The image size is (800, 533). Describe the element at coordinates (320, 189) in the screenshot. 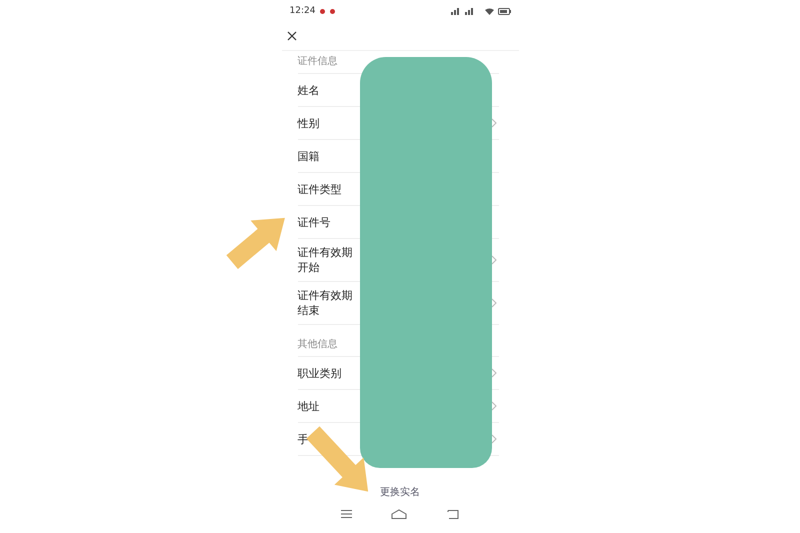

I see `field-label: 证件类型` at that location.